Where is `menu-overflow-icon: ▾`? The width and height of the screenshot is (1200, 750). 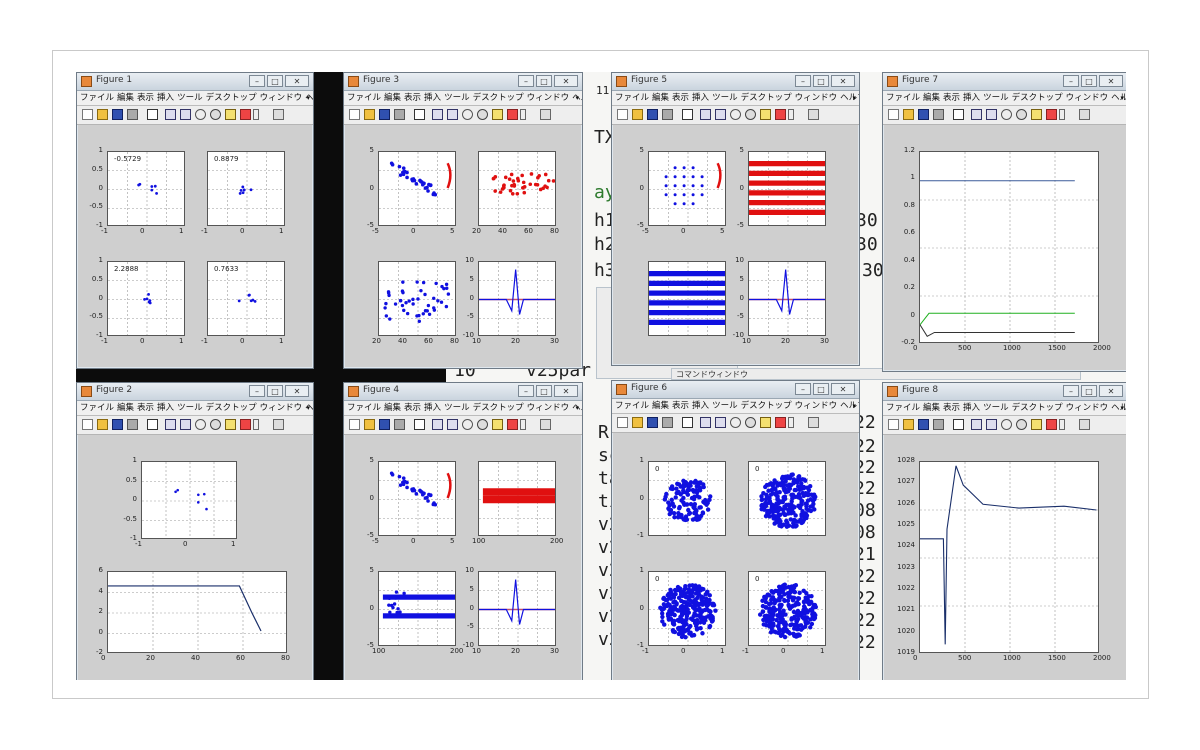 menu-overflow-icon: ▾ is located at coordinates (308, 408).